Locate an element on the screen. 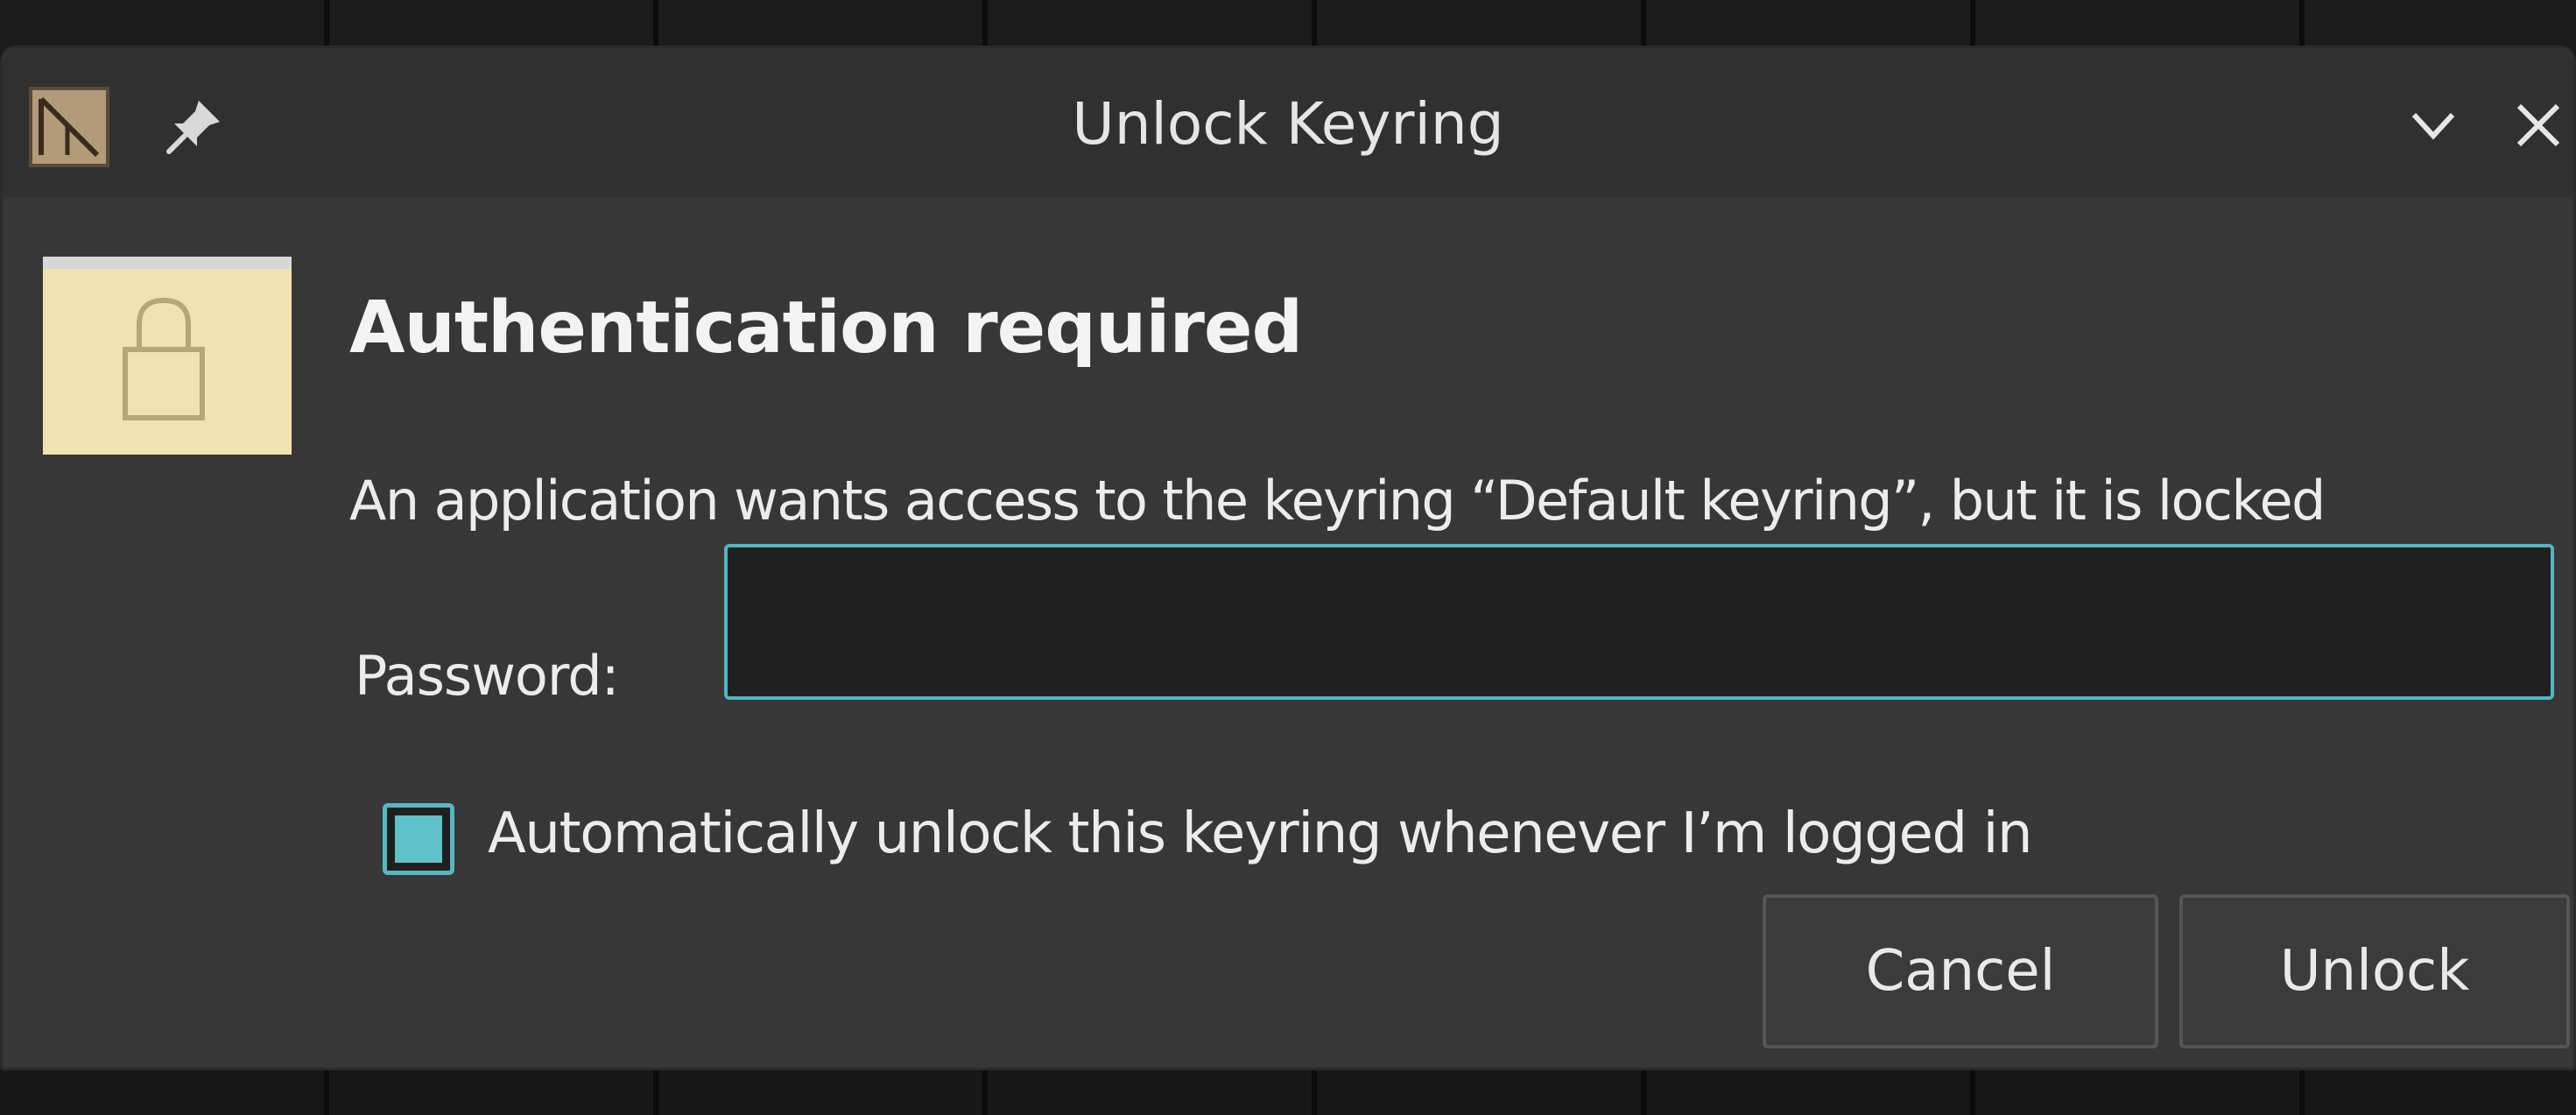 This screenshot has height=1115, width=2576. dialog-heading: Authentication required is located at coordinates (826, 328).